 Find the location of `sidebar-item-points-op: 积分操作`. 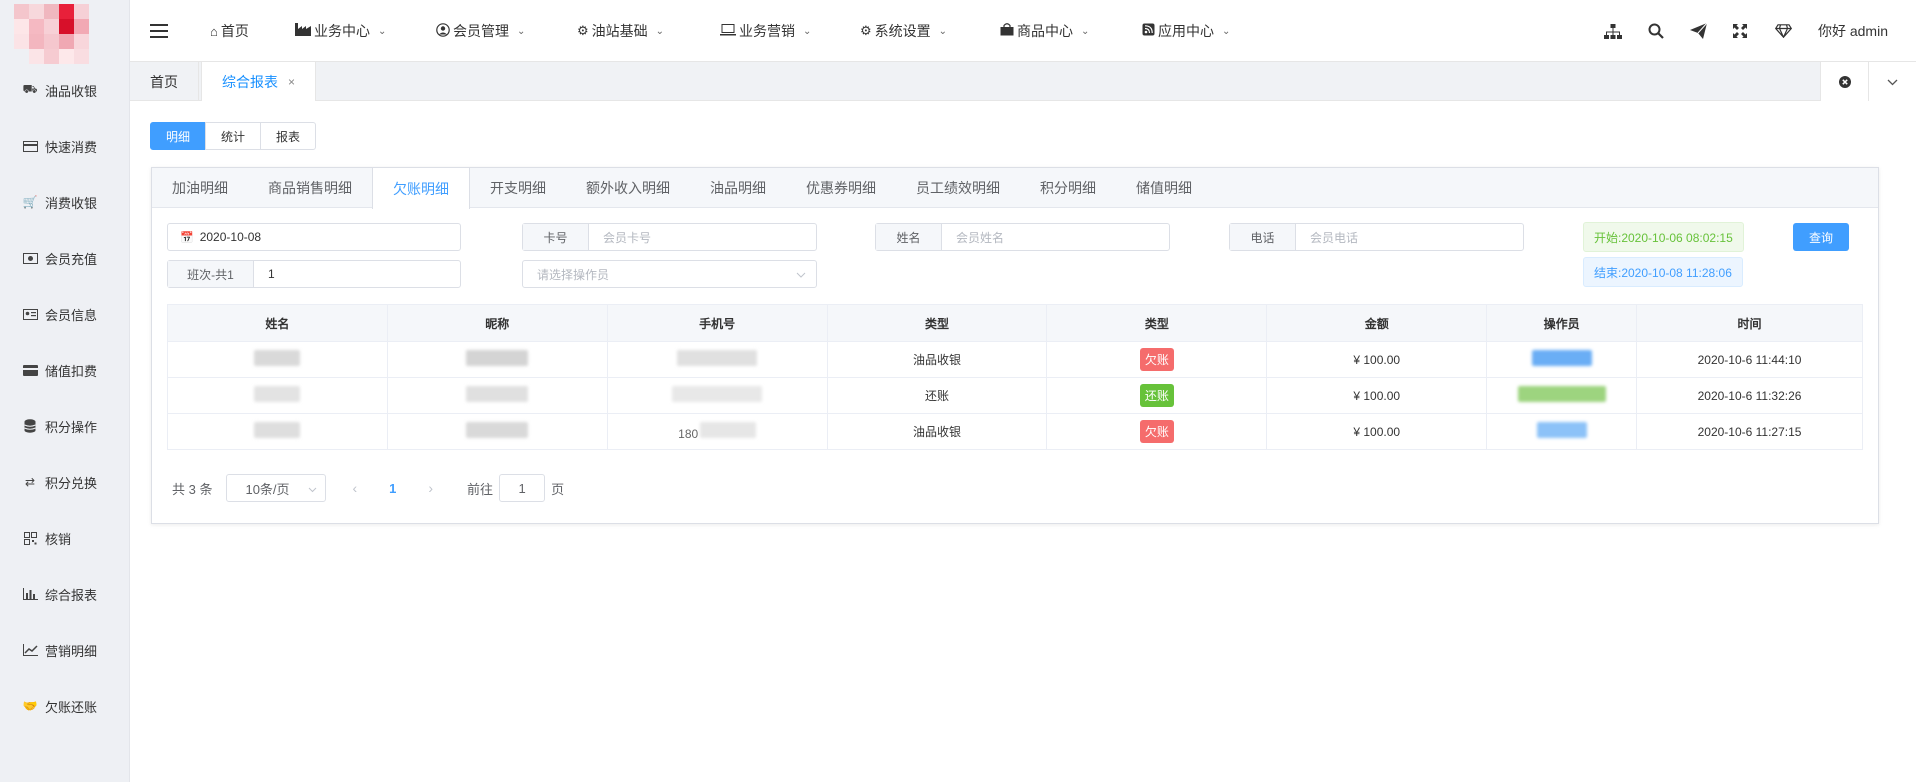

sidebar-item-points-op: 积分操作 is located at coordinates (65, 426).